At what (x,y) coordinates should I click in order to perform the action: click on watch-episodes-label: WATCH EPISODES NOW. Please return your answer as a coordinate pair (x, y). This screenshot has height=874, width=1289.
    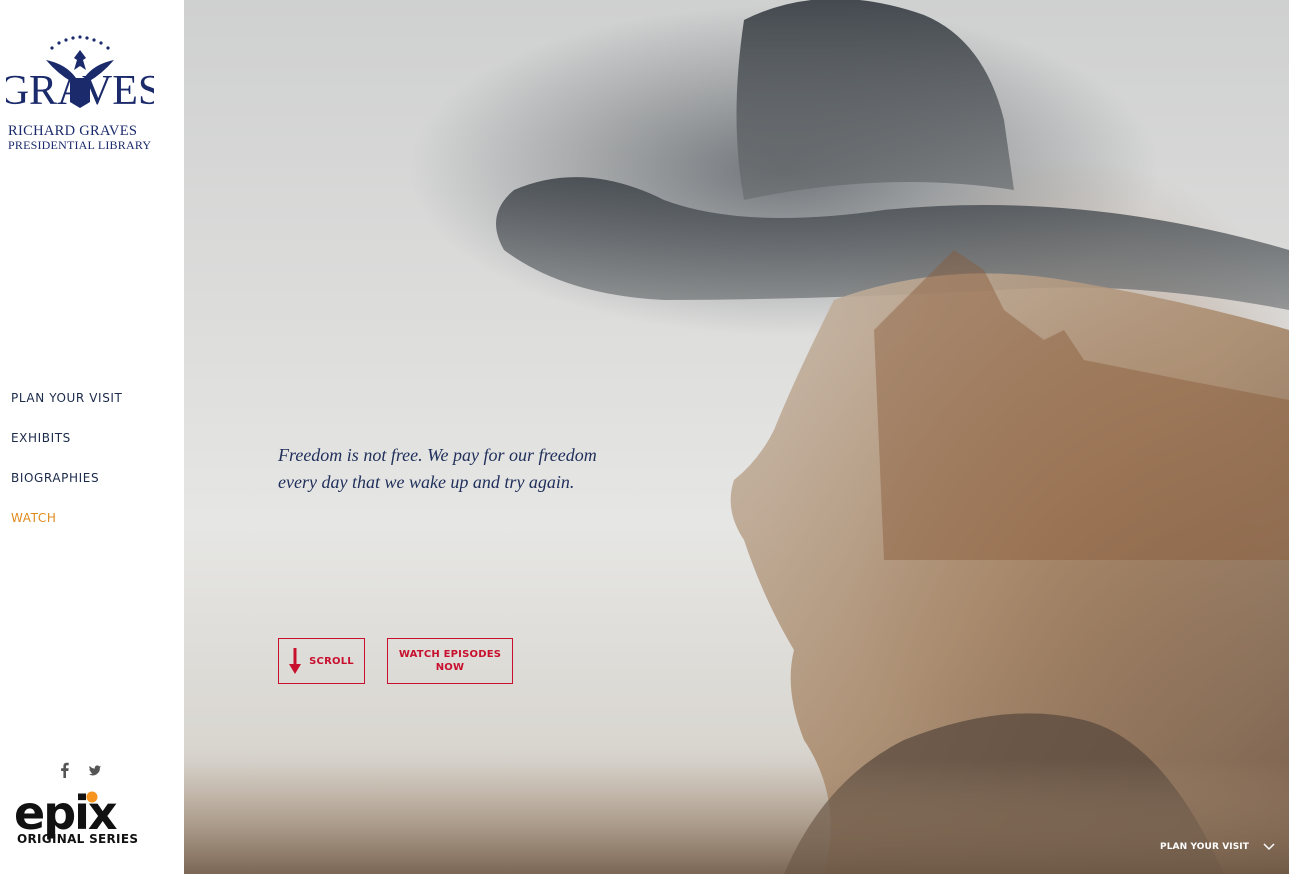
    Looking at the image, I should click on (450, 661).